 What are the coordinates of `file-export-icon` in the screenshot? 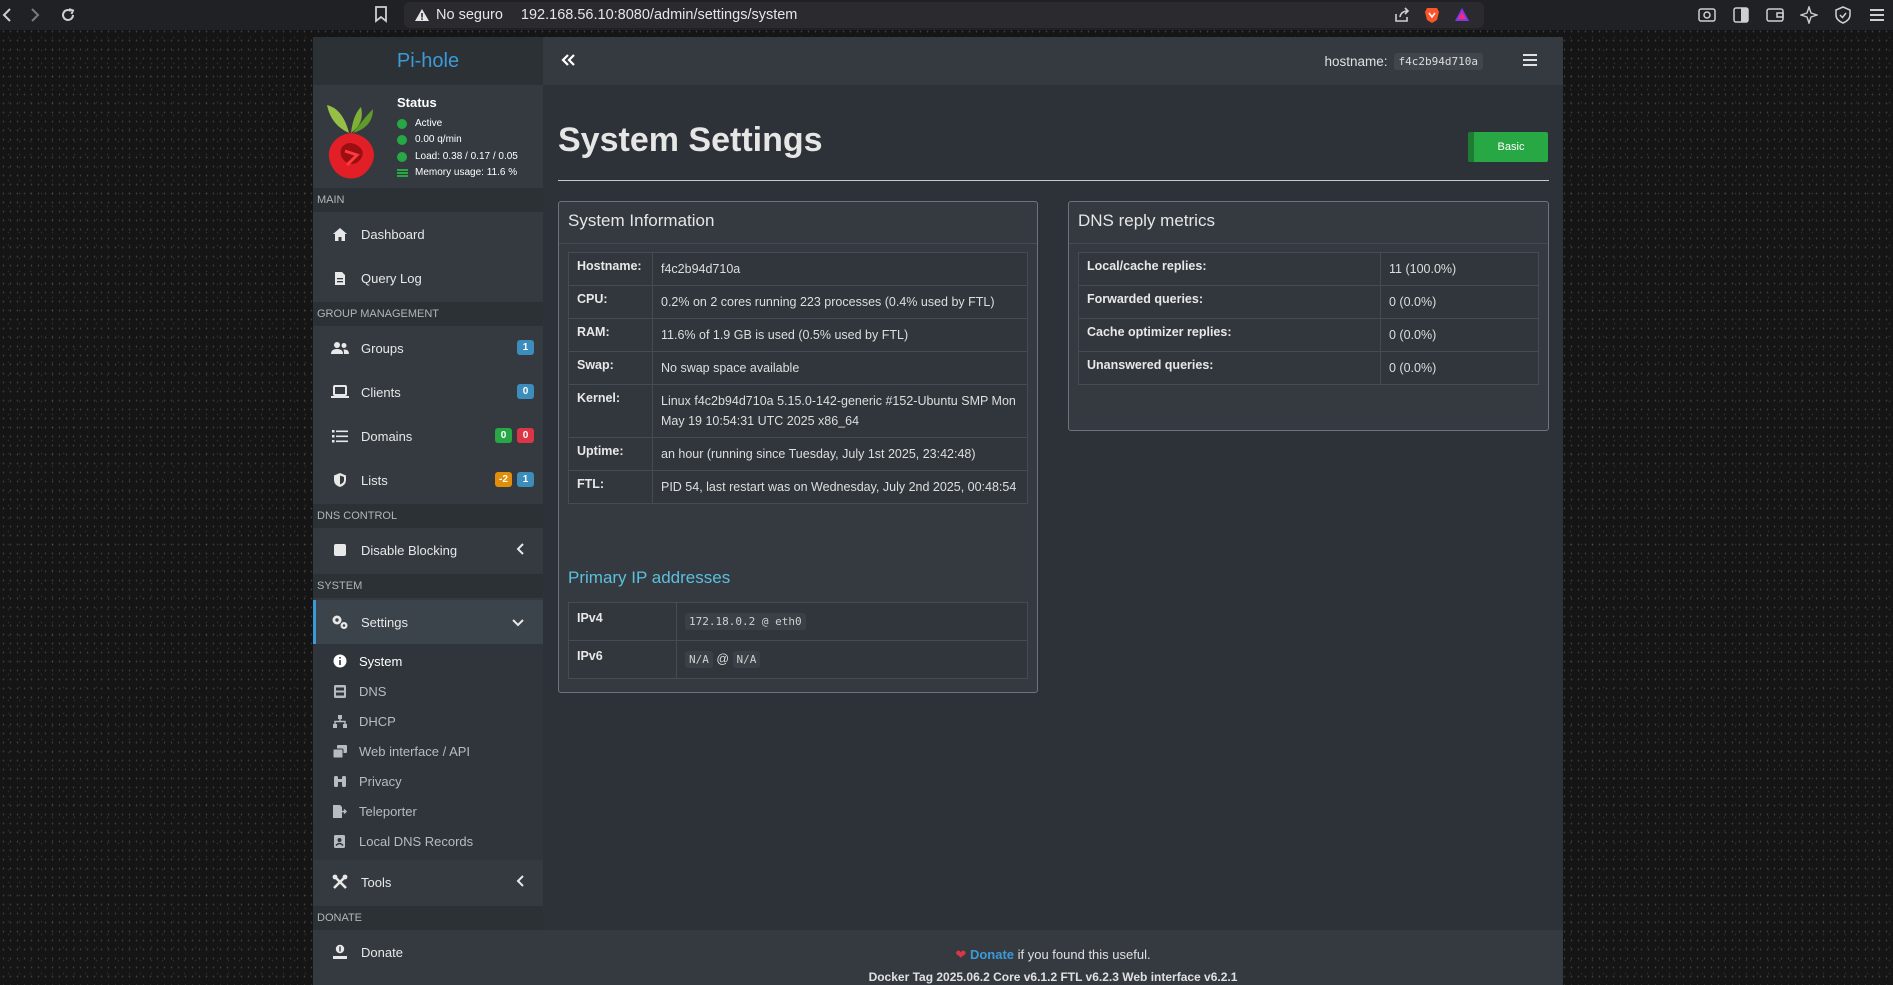 It's located at (340, 811).